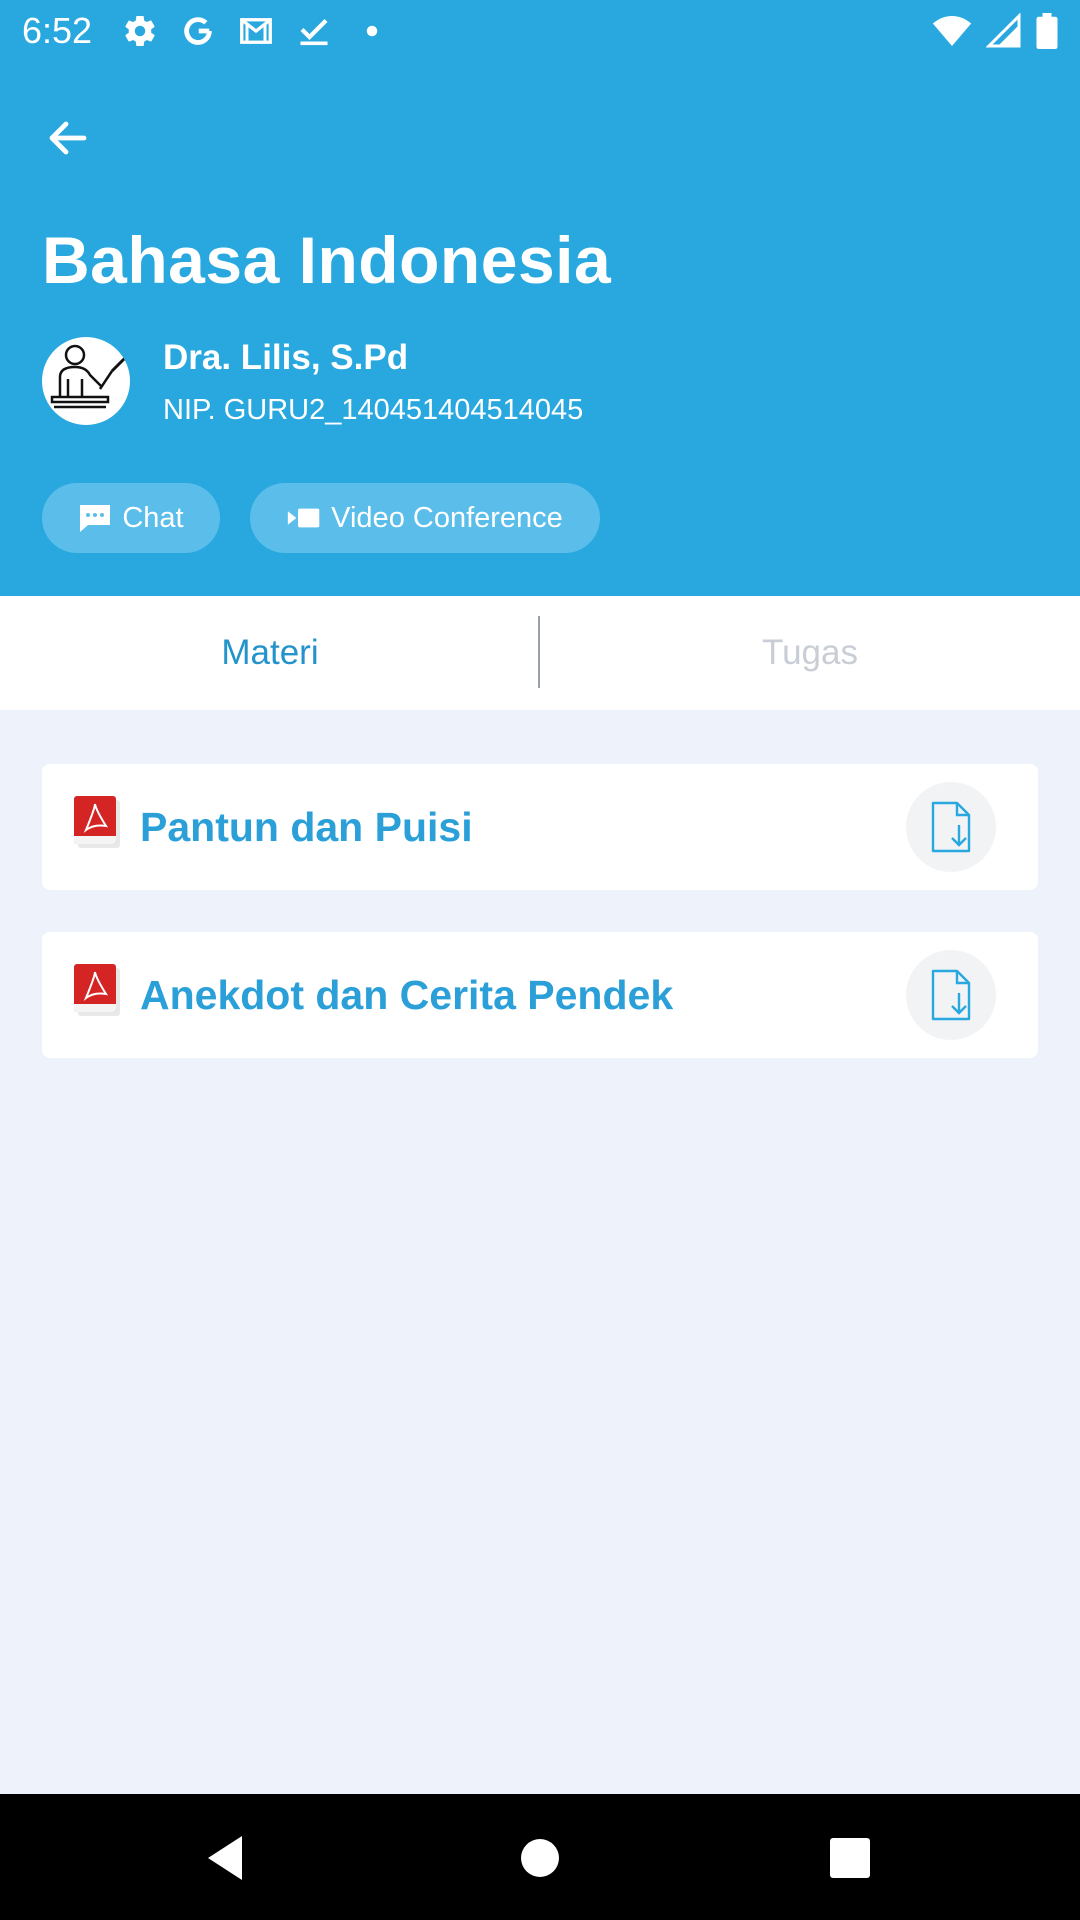 The width and height of the screenshot is (1080, 1920). I want to click on video-camera-icon, so click(304, 518).